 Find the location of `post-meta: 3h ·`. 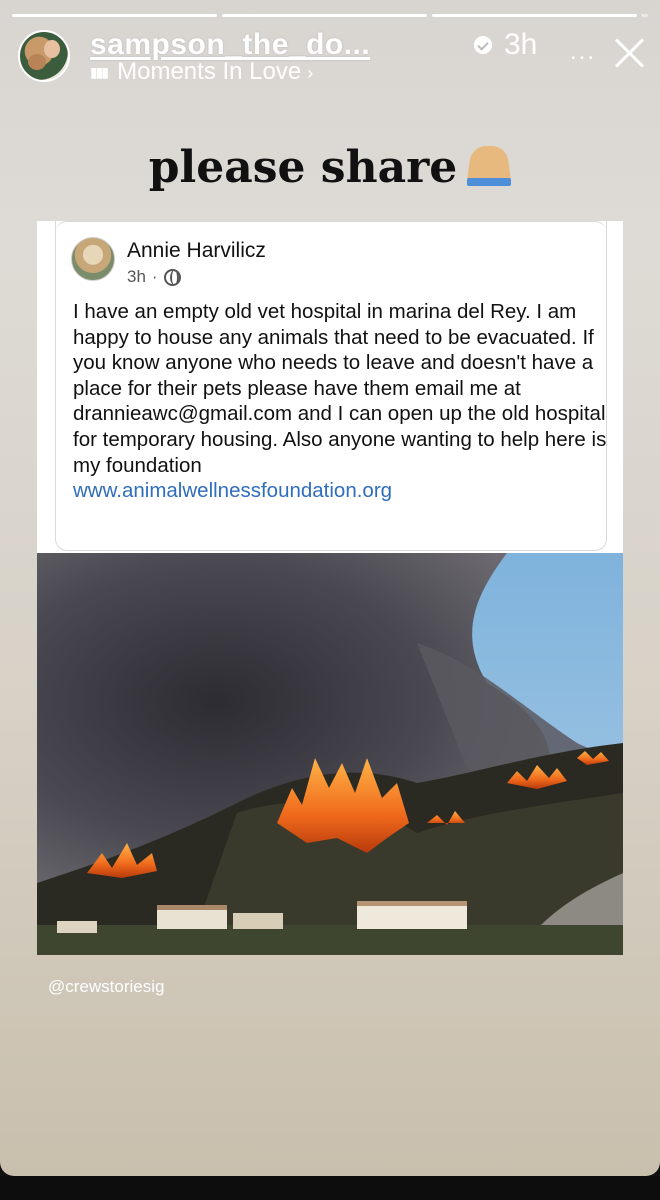

post-meta: 3h · is located at coordinates (154, 277).